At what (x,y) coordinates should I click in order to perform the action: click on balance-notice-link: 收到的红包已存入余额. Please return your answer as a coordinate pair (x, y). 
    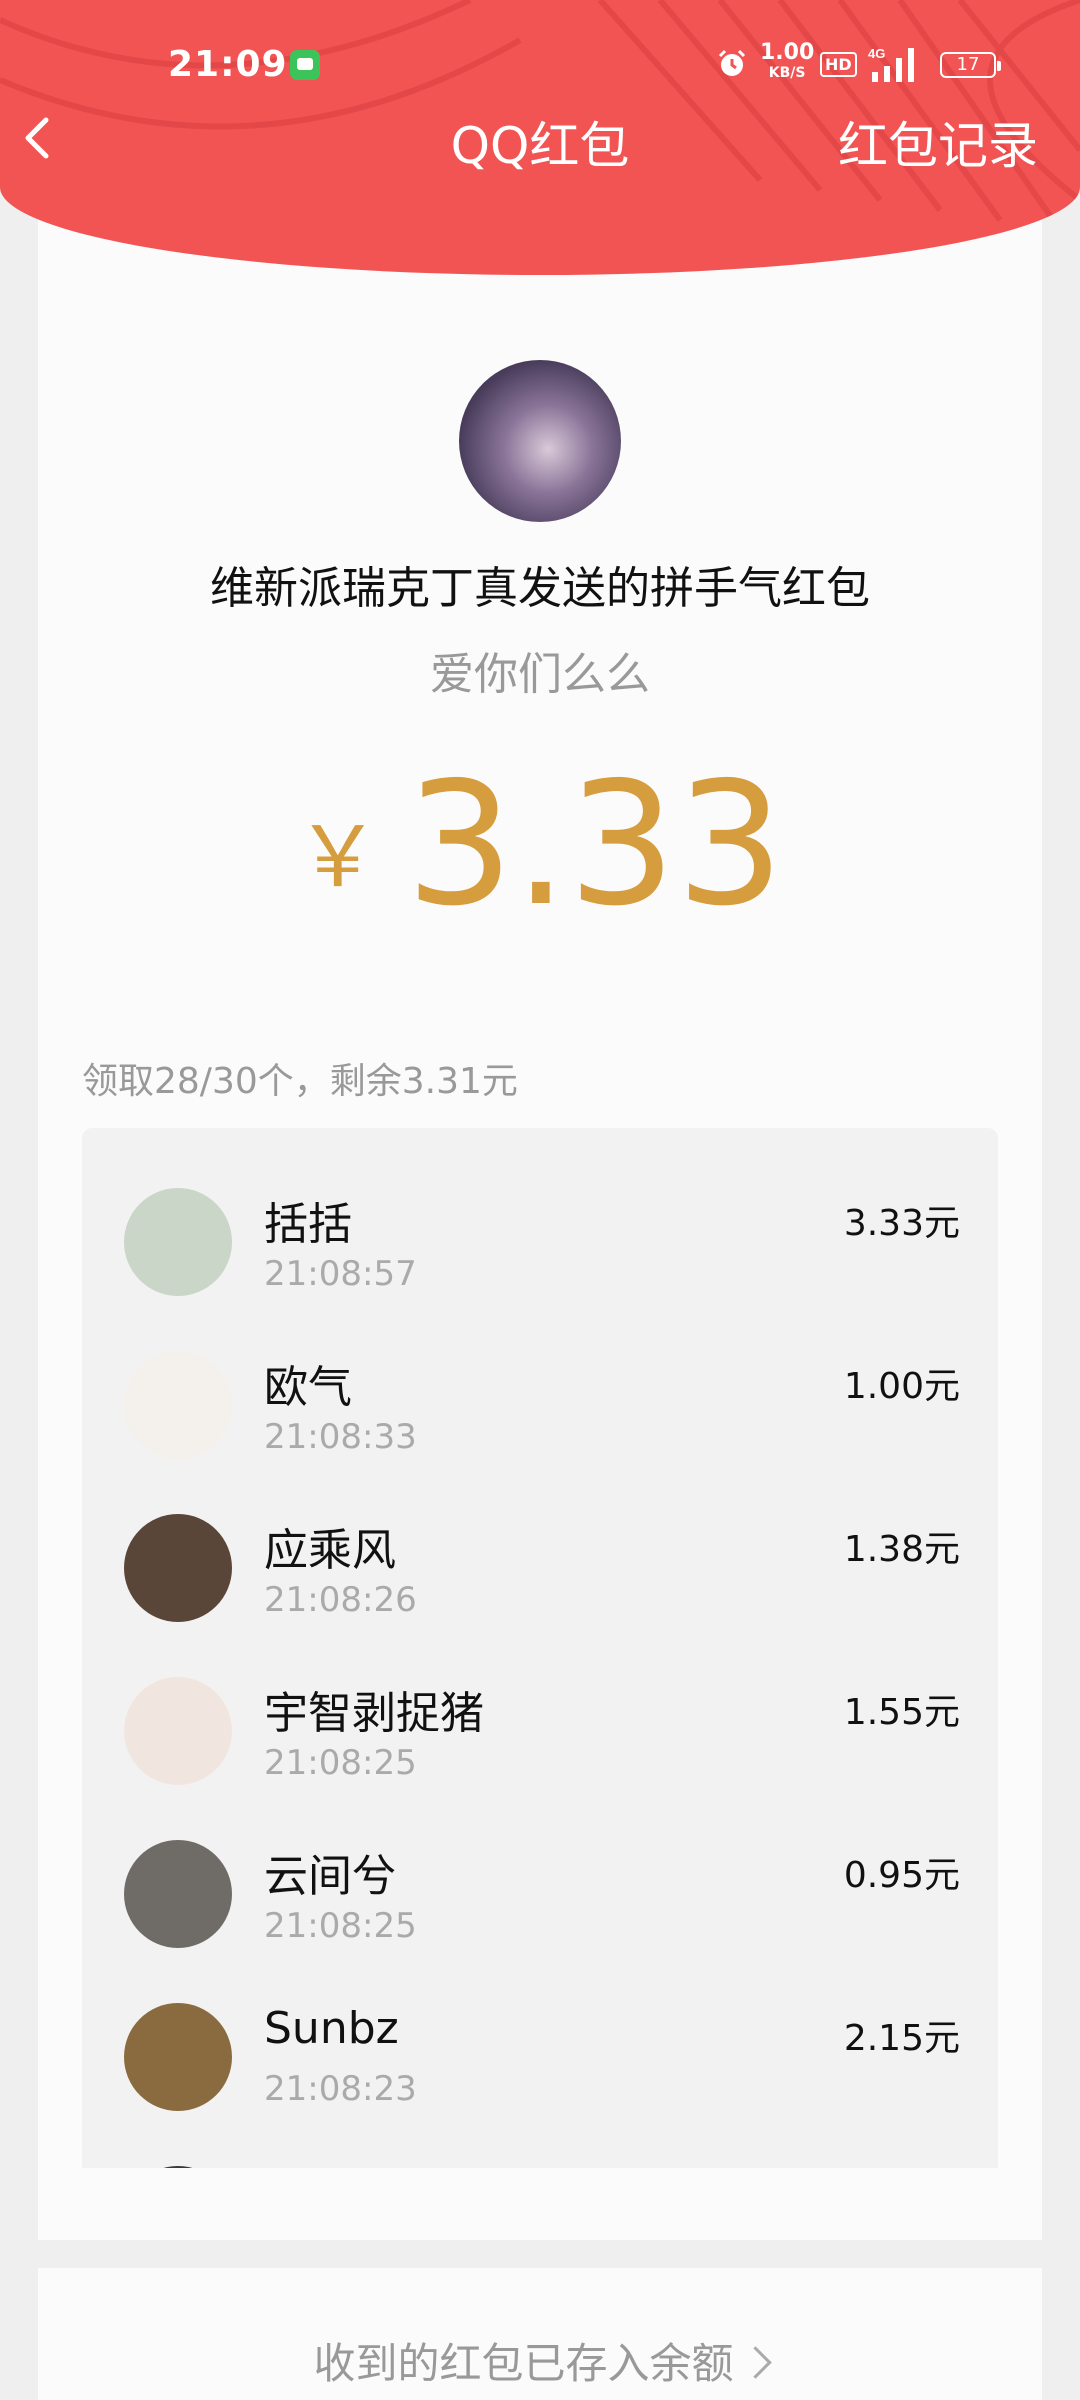
    Looking at the image, I should click on (540, 2360).